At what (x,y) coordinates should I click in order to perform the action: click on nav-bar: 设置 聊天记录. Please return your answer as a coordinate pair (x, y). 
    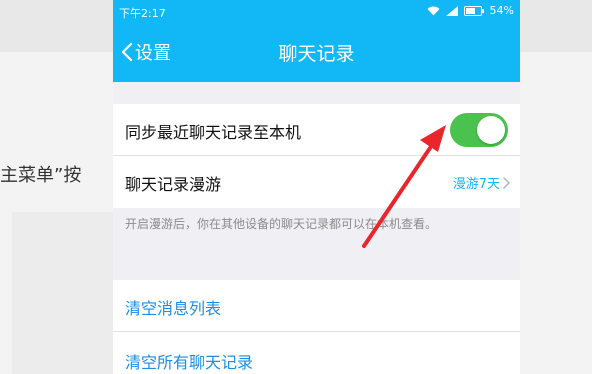
    Looking at the image, I should click on (316, 52).